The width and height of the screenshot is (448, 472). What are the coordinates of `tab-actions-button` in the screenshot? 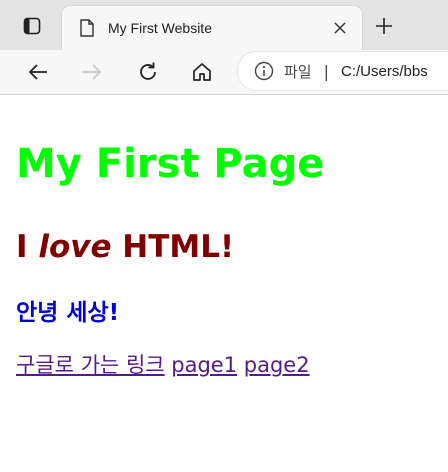 It's located at (32, 26).